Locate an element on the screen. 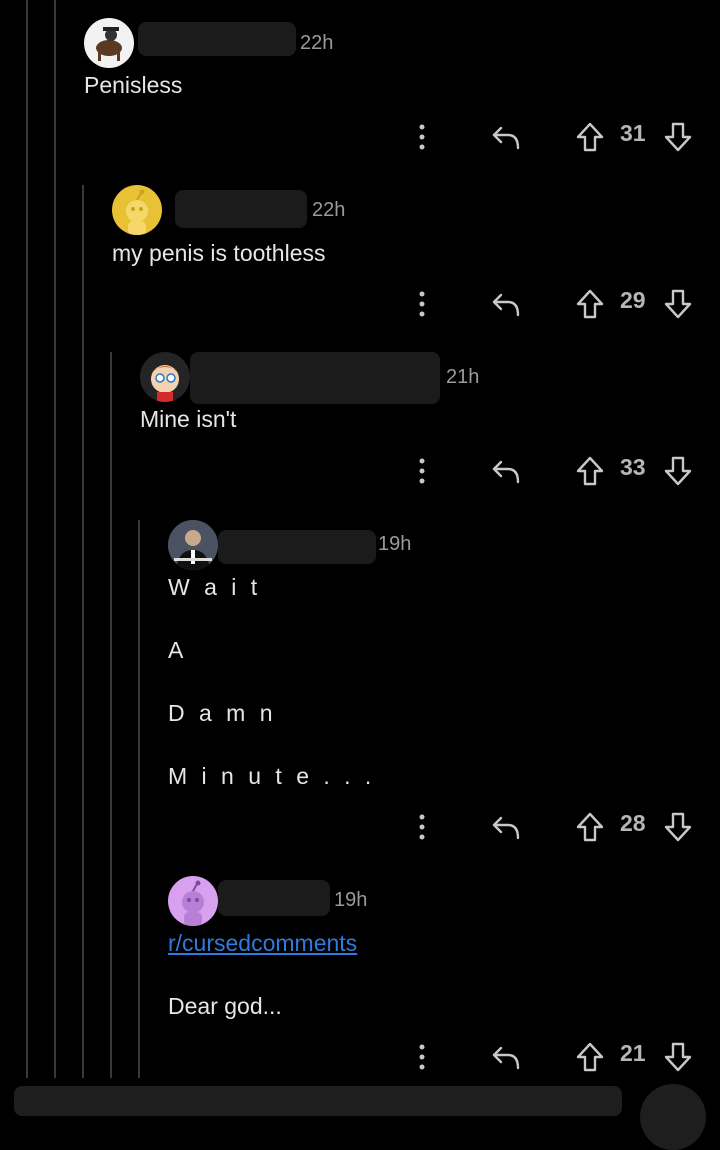  comment-body: Penisless is located at coordinates (133, 85).